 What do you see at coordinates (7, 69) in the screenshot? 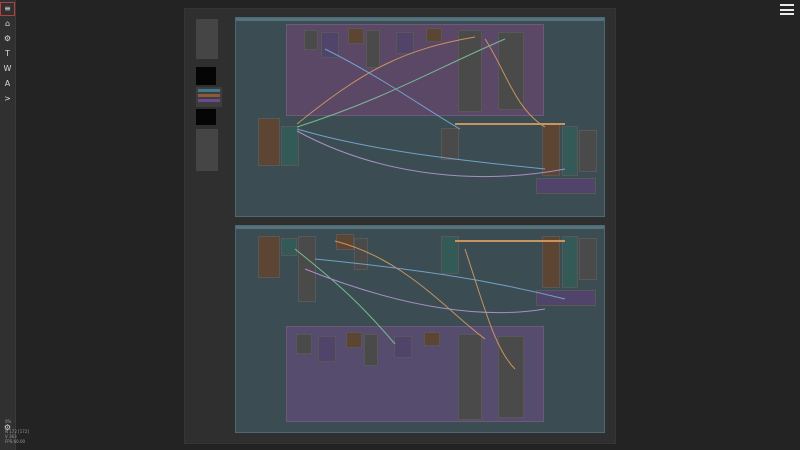
I see `word-icon: W` at bounding box center [7, 69].